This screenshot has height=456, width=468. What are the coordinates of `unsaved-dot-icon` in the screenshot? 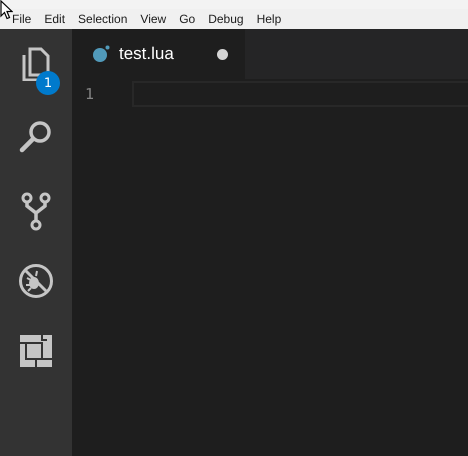 It's located at (222, 54).